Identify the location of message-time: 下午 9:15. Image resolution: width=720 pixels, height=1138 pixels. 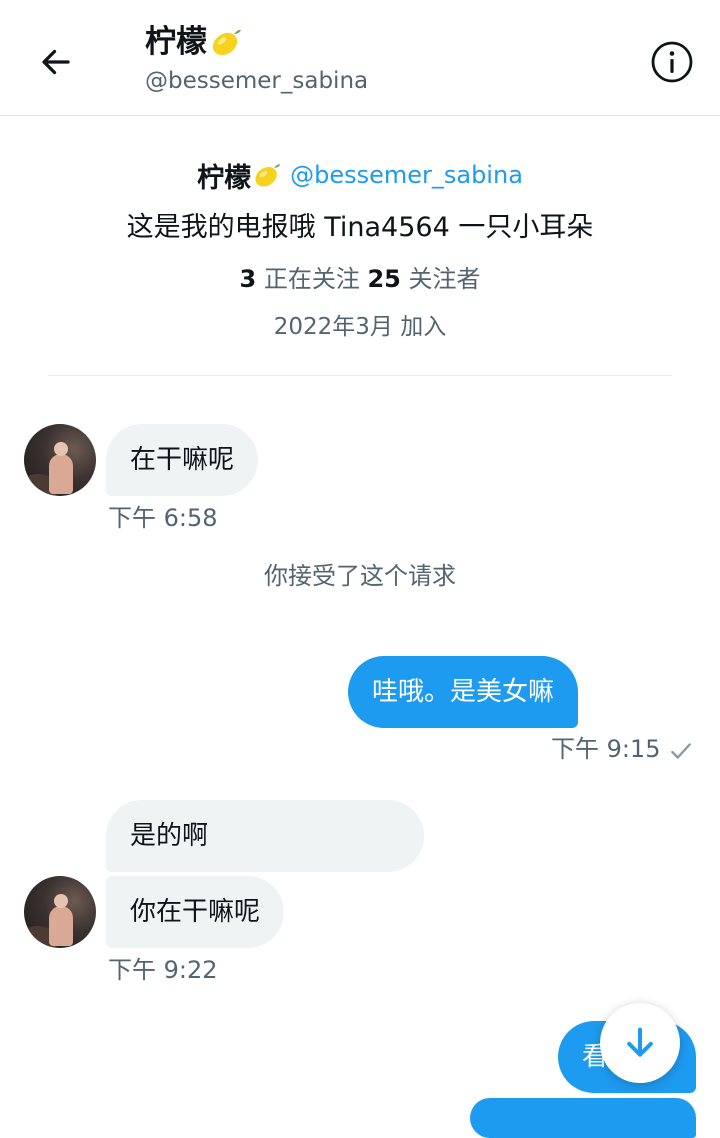
(606, 749).